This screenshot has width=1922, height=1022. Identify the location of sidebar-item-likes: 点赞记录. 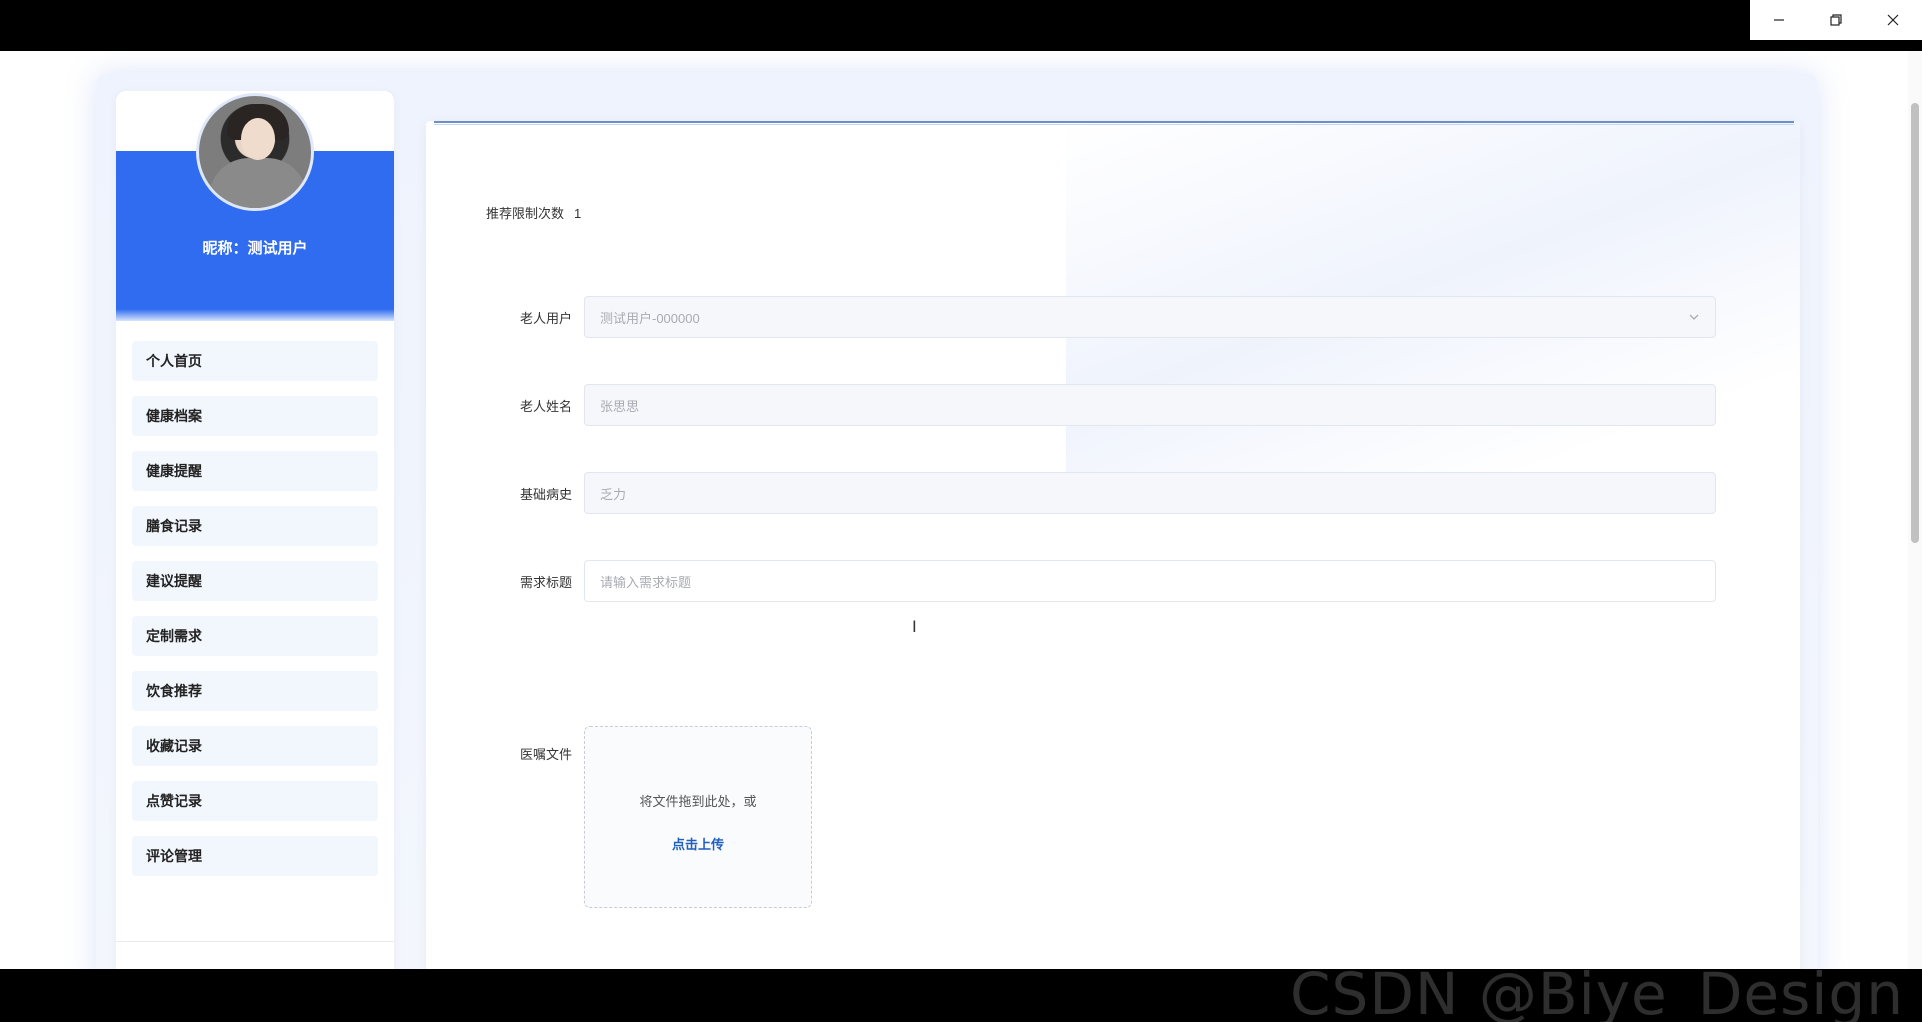
(255, 801).